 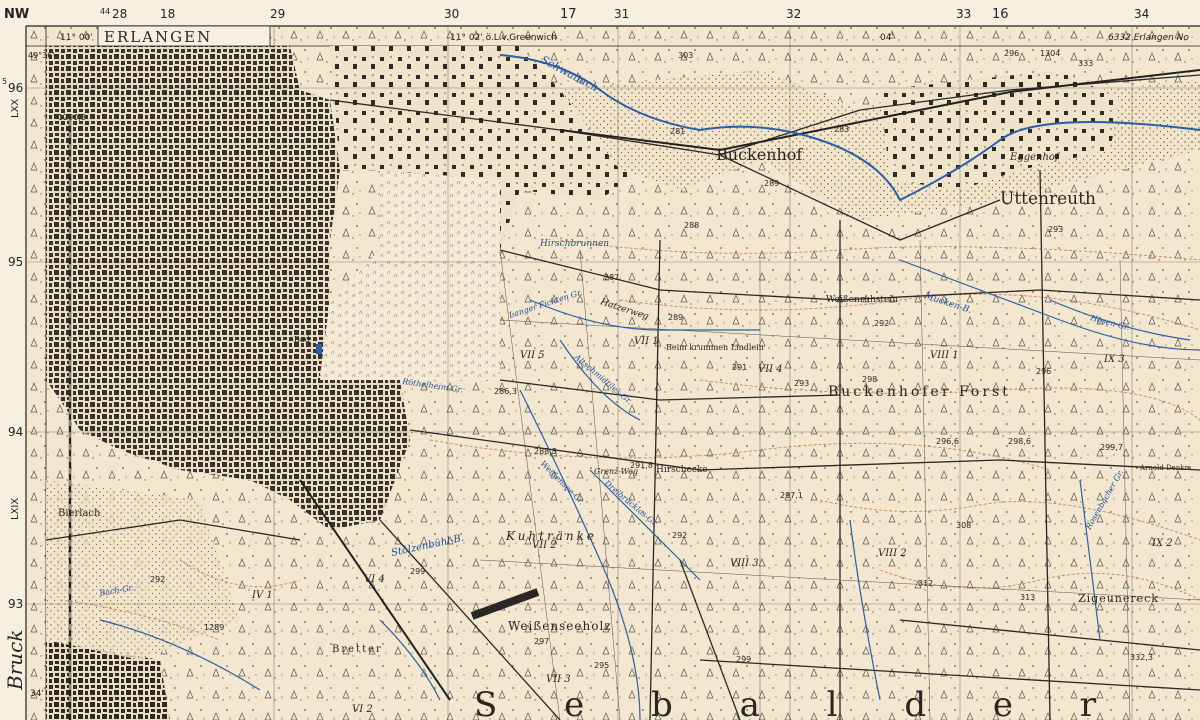 What do you see at coordinates (675, 317) in the screenshot?
I see `height-289b: 289` at bounding box center [675, 317].